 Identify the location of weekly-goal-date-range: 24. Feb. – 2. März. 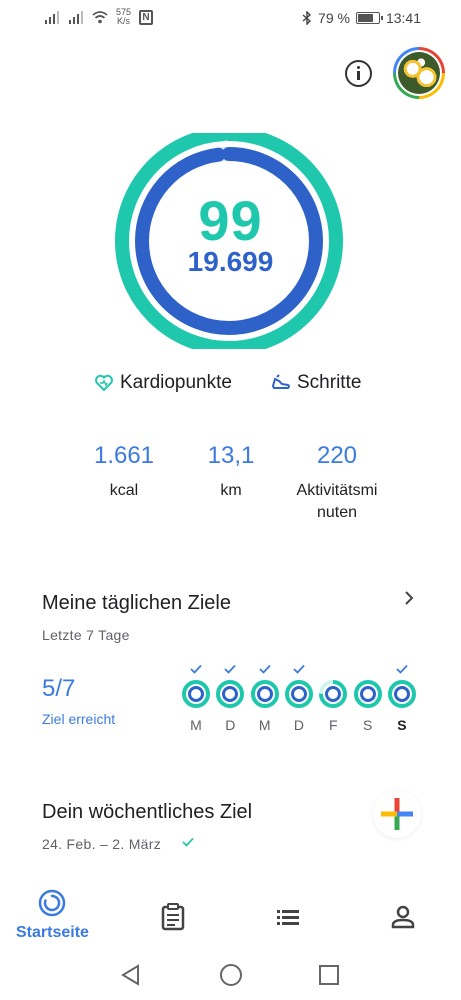
(102, 844).